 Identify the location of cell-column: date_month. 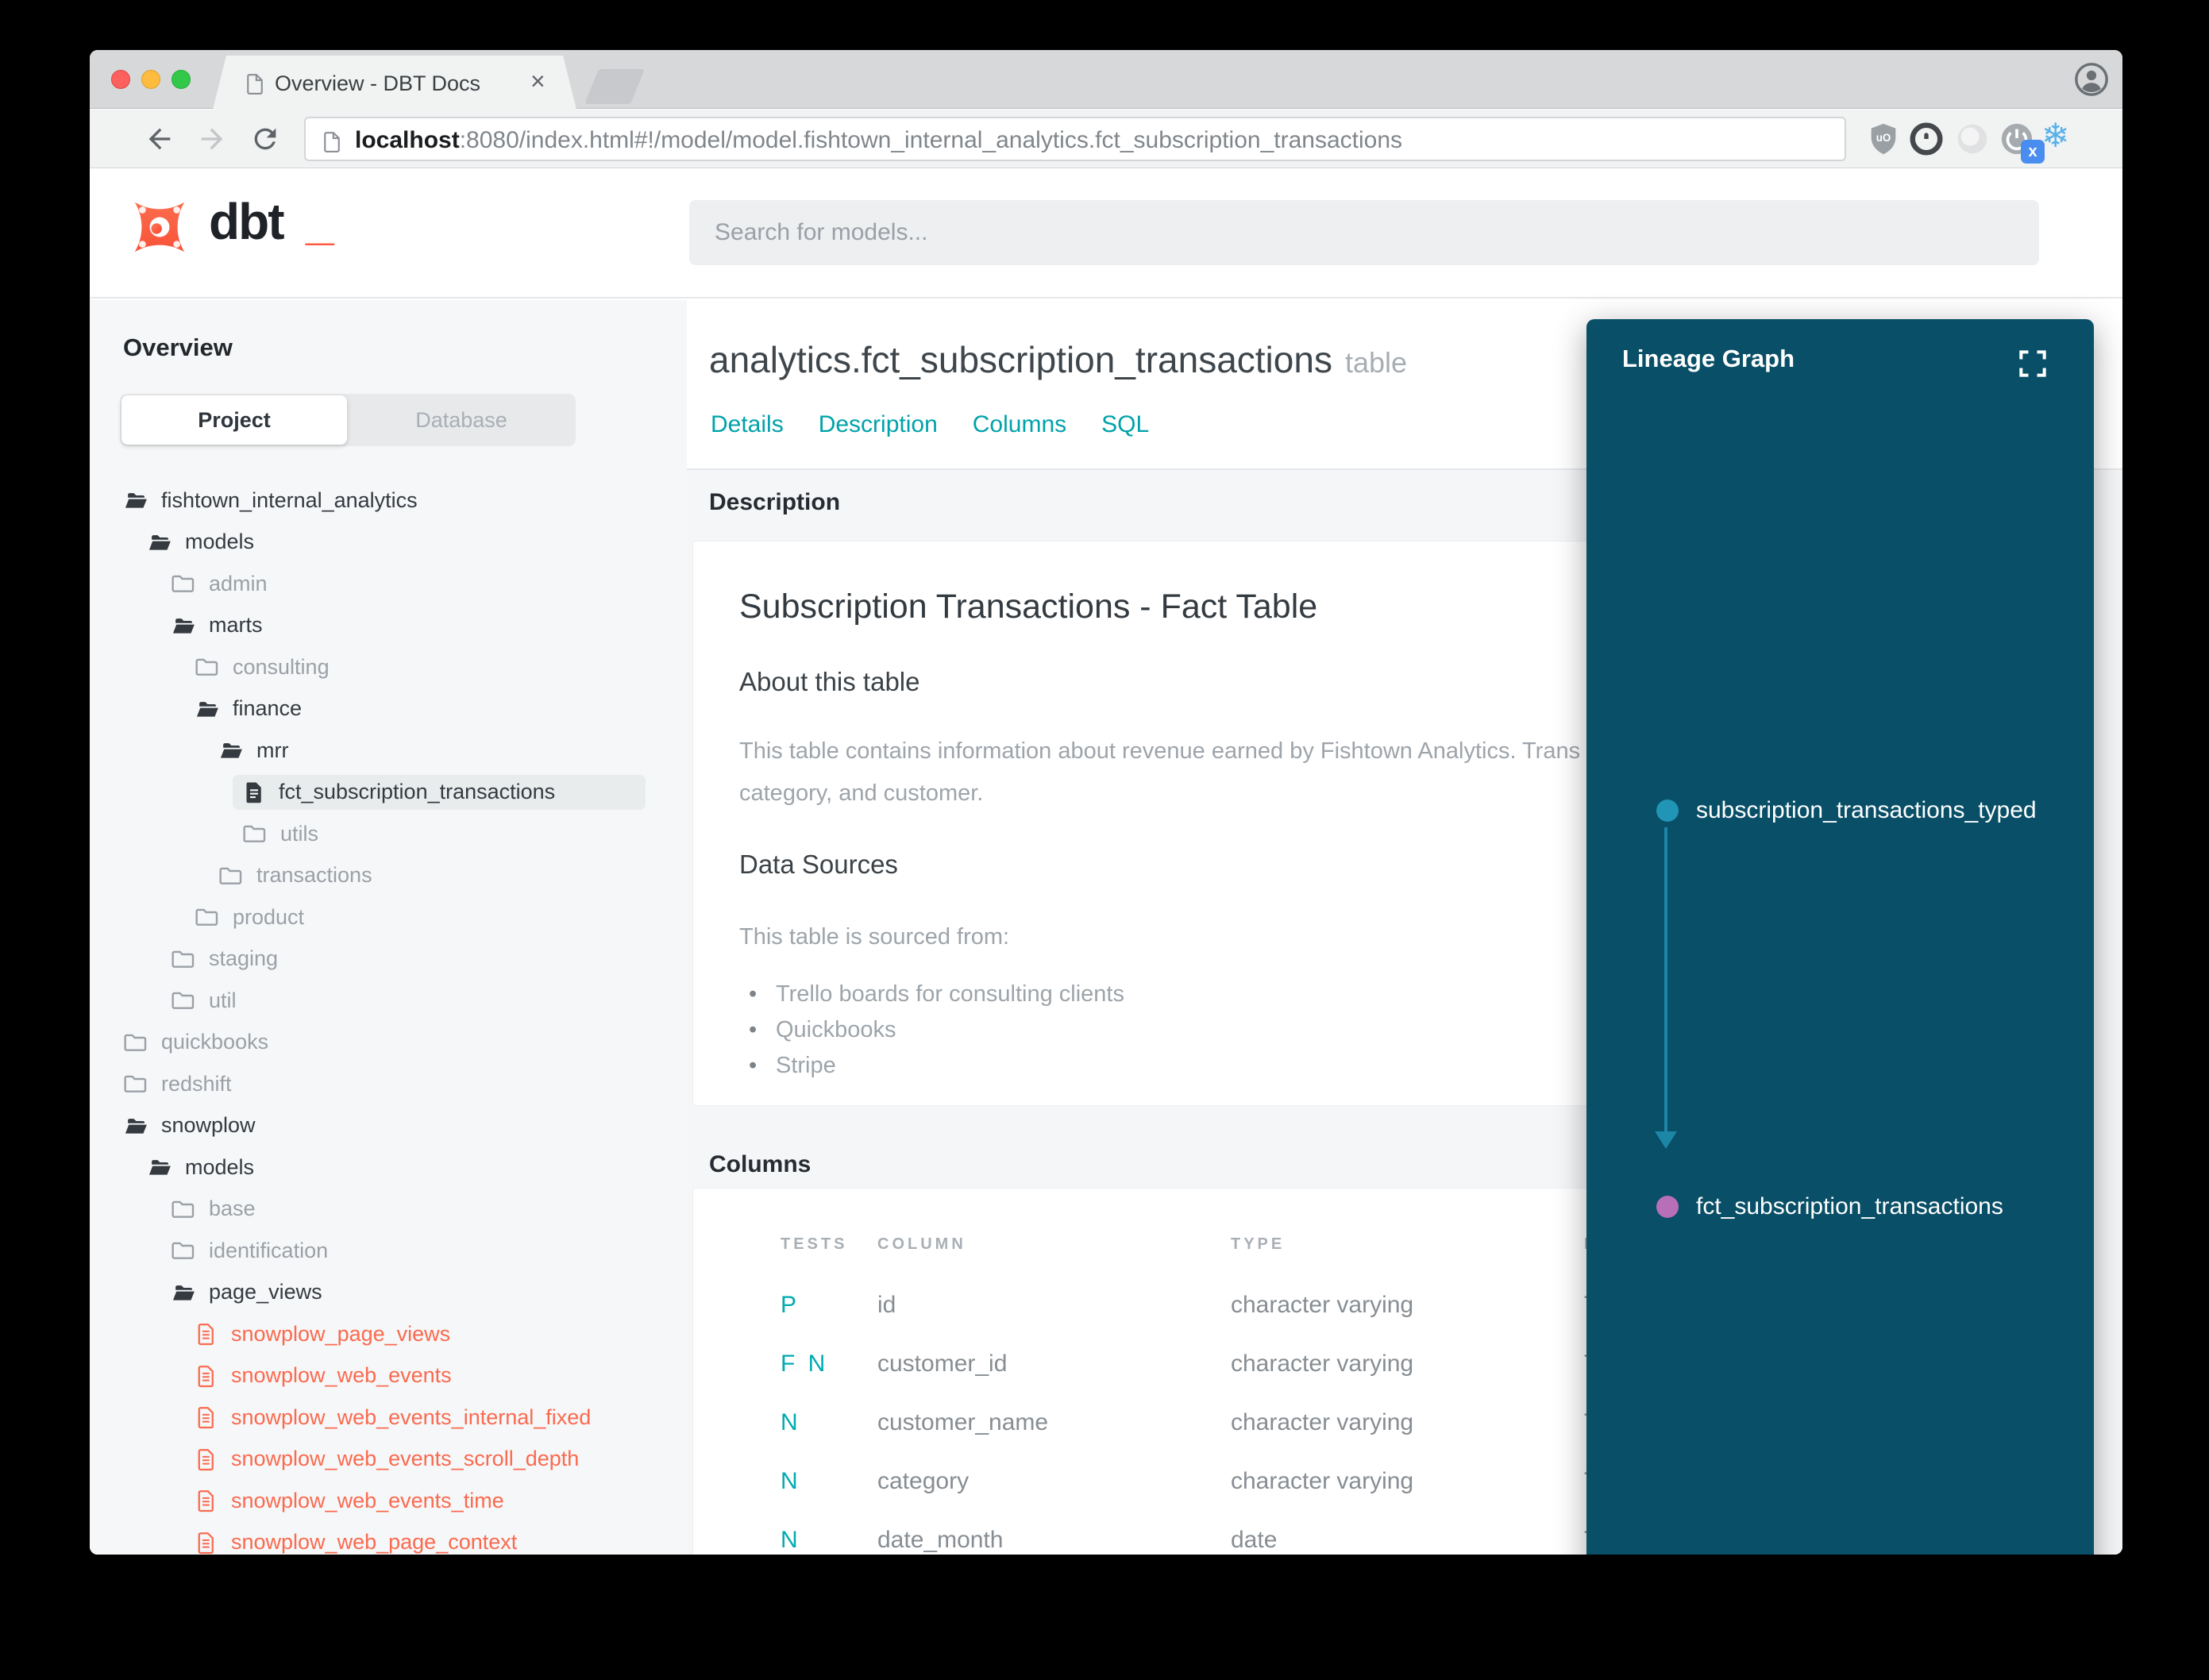
(940, 1540).